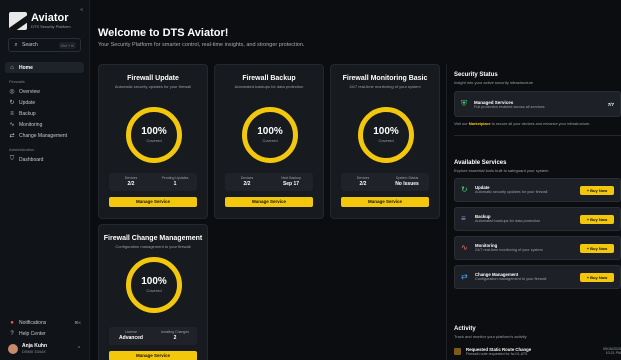  What do you see at coordinates (480, 163) in the screenshot?
I see `available-services-title: Available Services` at bounding box center [480, 163].